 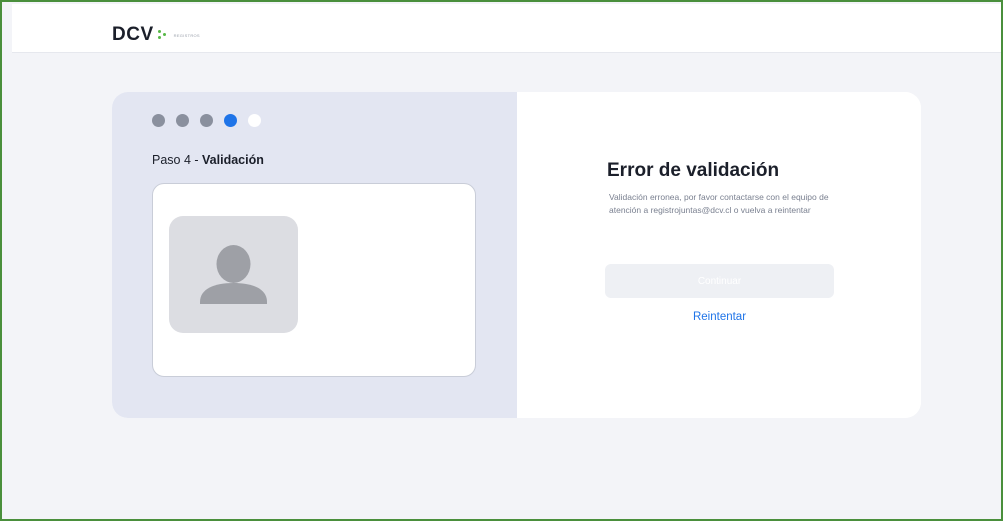 I want to click on user-silhouette-icon, so click(x=233, y=274).